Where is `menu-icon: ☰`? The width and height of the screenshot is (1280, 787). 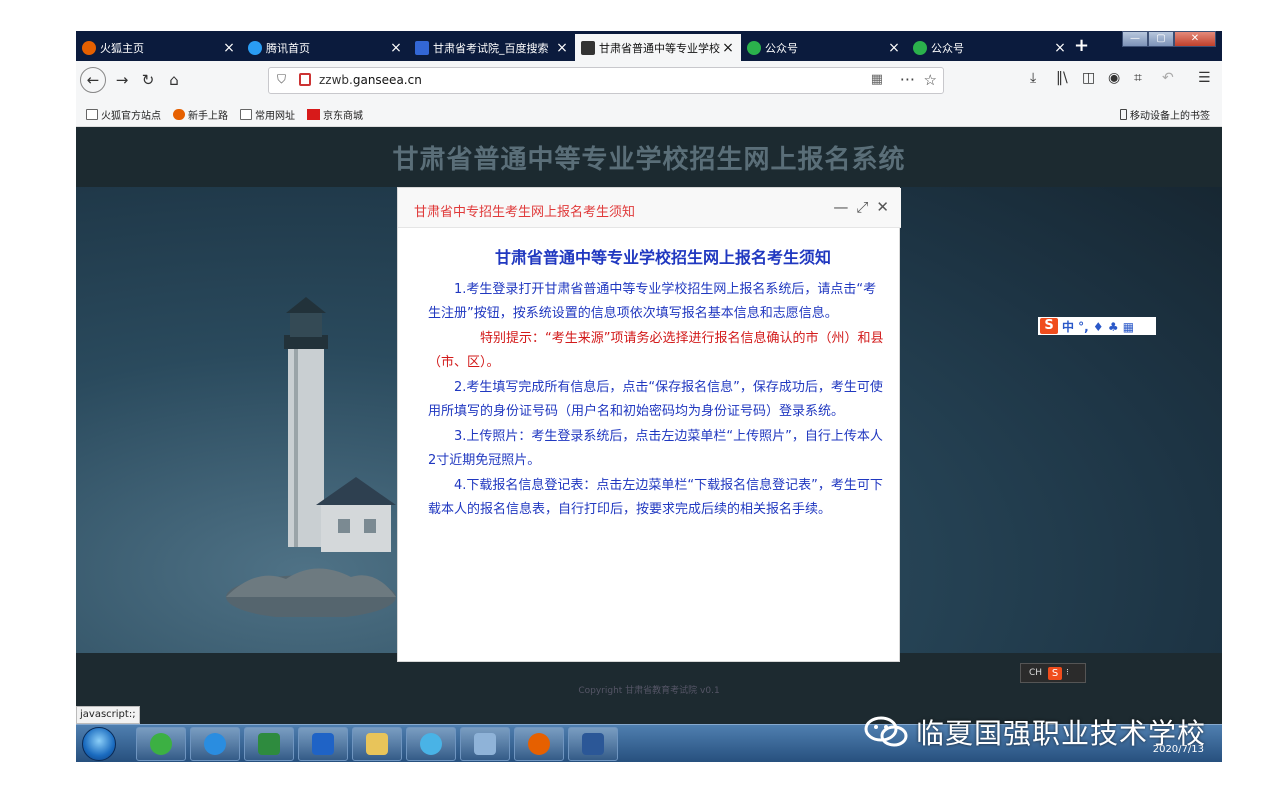 menu-icon: ☰ is located at coordinates (1204, 78).